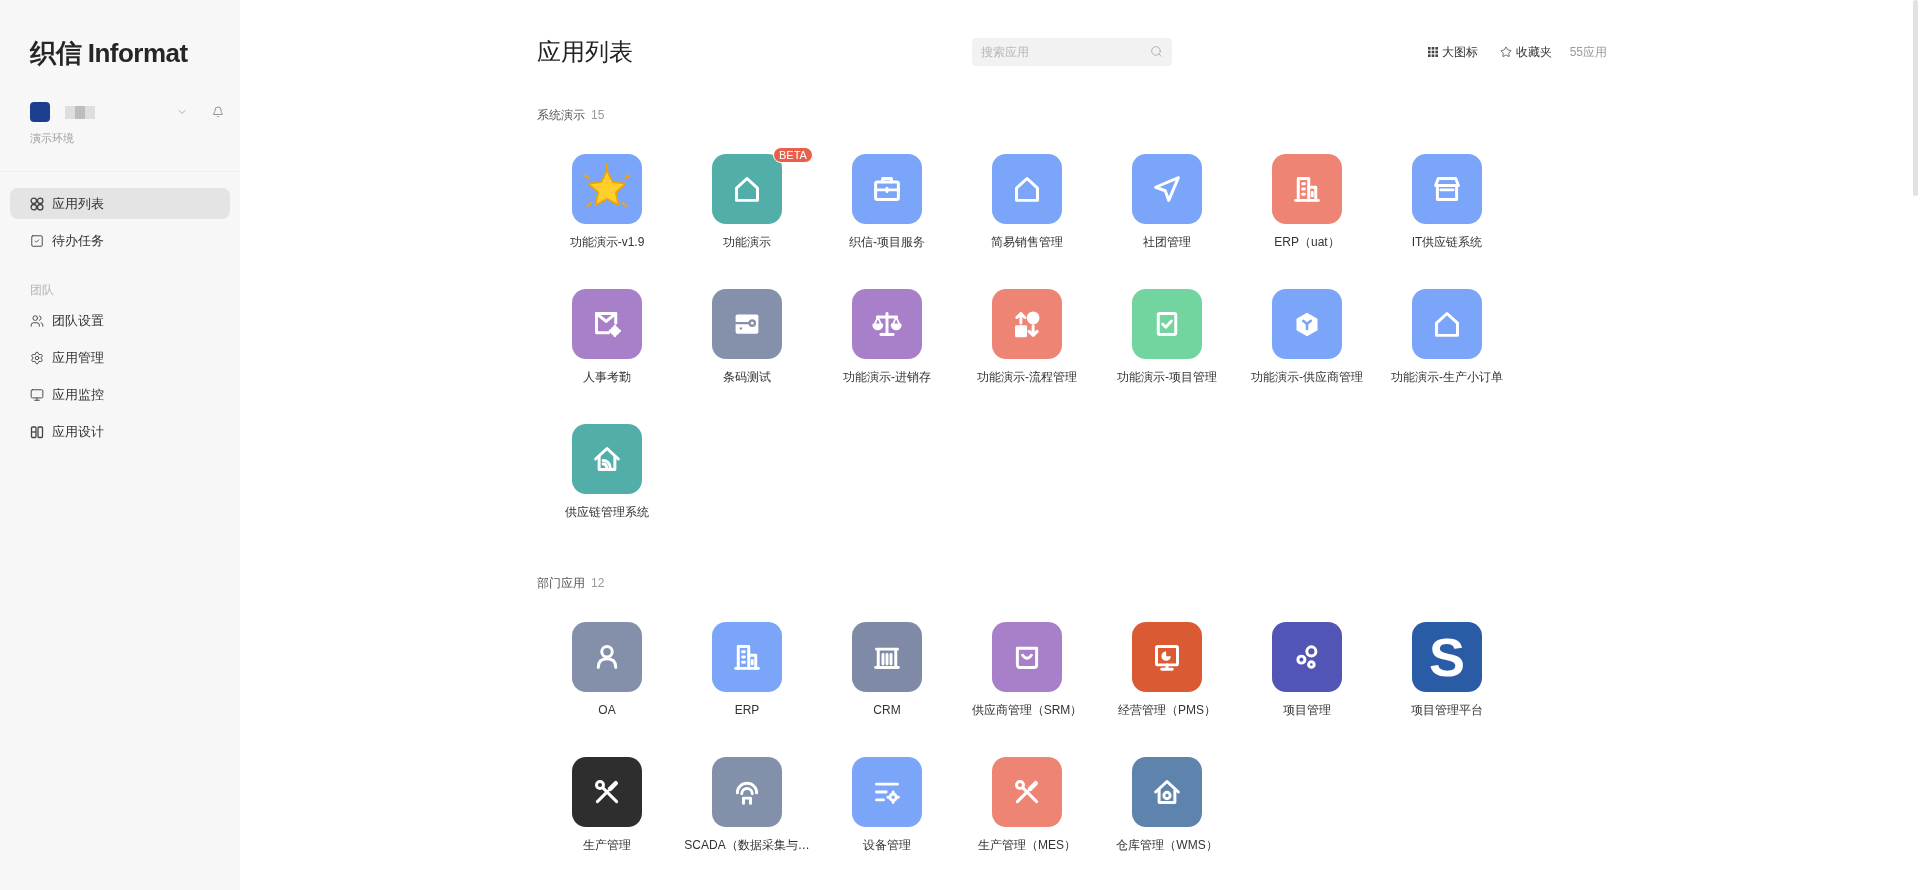  Describe the element at coordinates (218, 112) in the screenshot. I see `bell-icon` at that location.